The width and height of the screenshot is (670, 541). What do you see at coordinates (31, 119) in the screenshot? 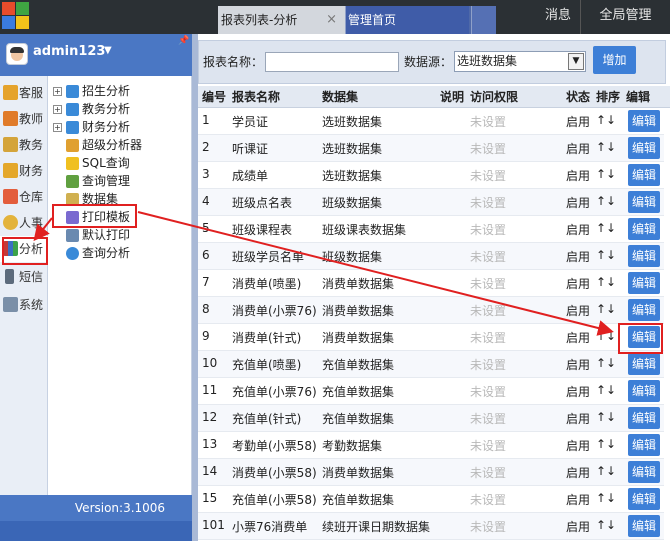
I see `nav-label: 教师` at bounding box center [31, 119].